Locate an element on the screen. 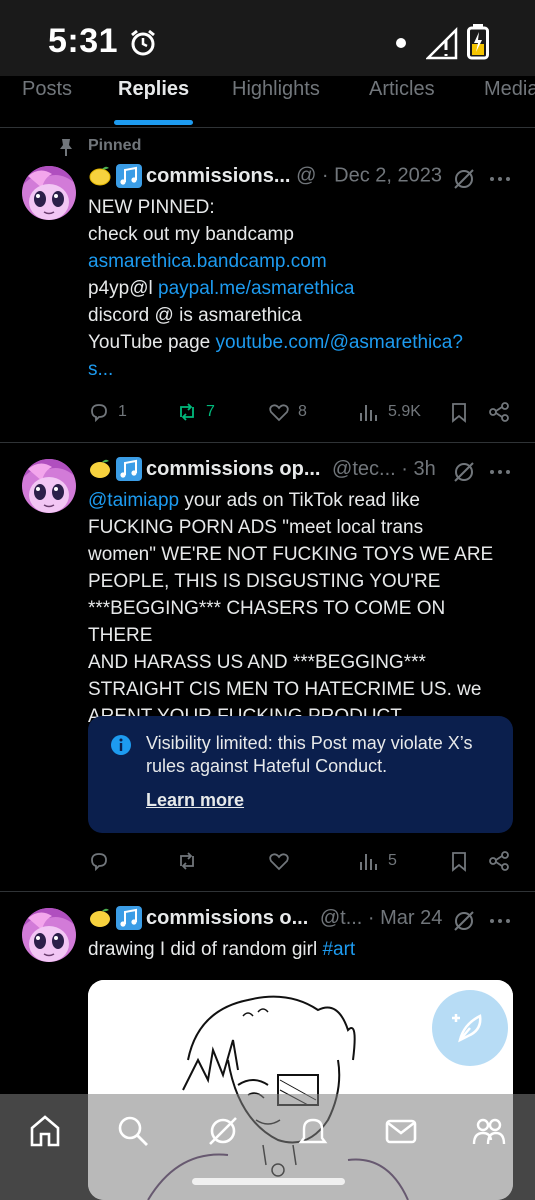  tab-highlights: Highlights is located at coordinates (276, 89).